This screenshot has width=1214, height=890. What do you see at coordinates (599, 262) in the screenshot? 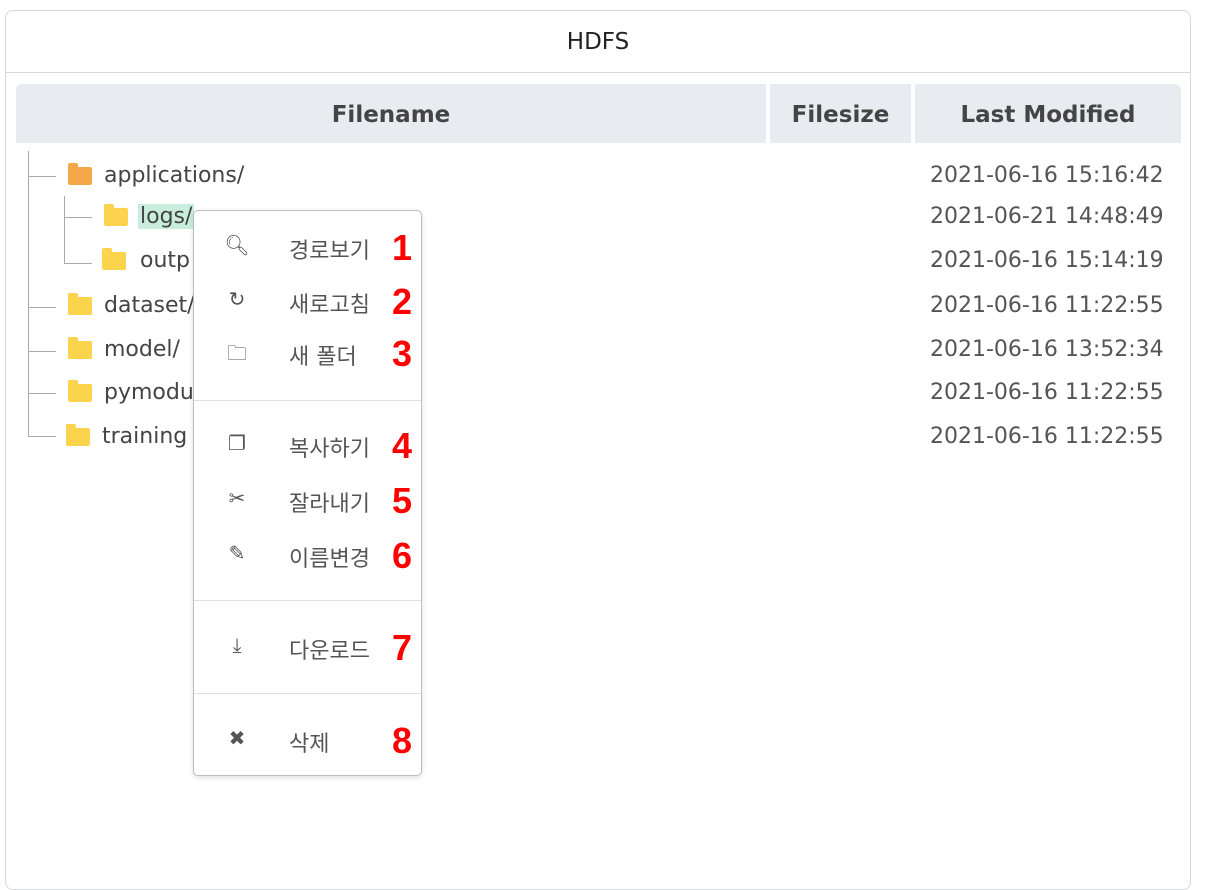
I see `tree-row: outp 2021-06-16 15:14:19` at bounding box center [599, 262].